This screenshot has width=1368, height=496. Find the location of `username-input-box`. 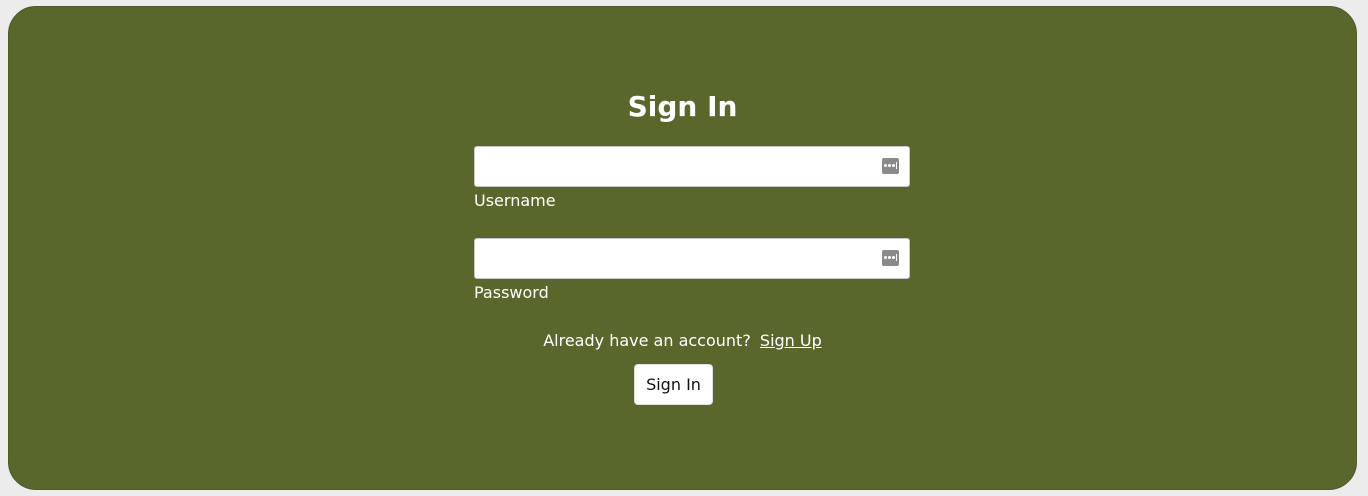

username-input-box is located at coordinates (692, 166).